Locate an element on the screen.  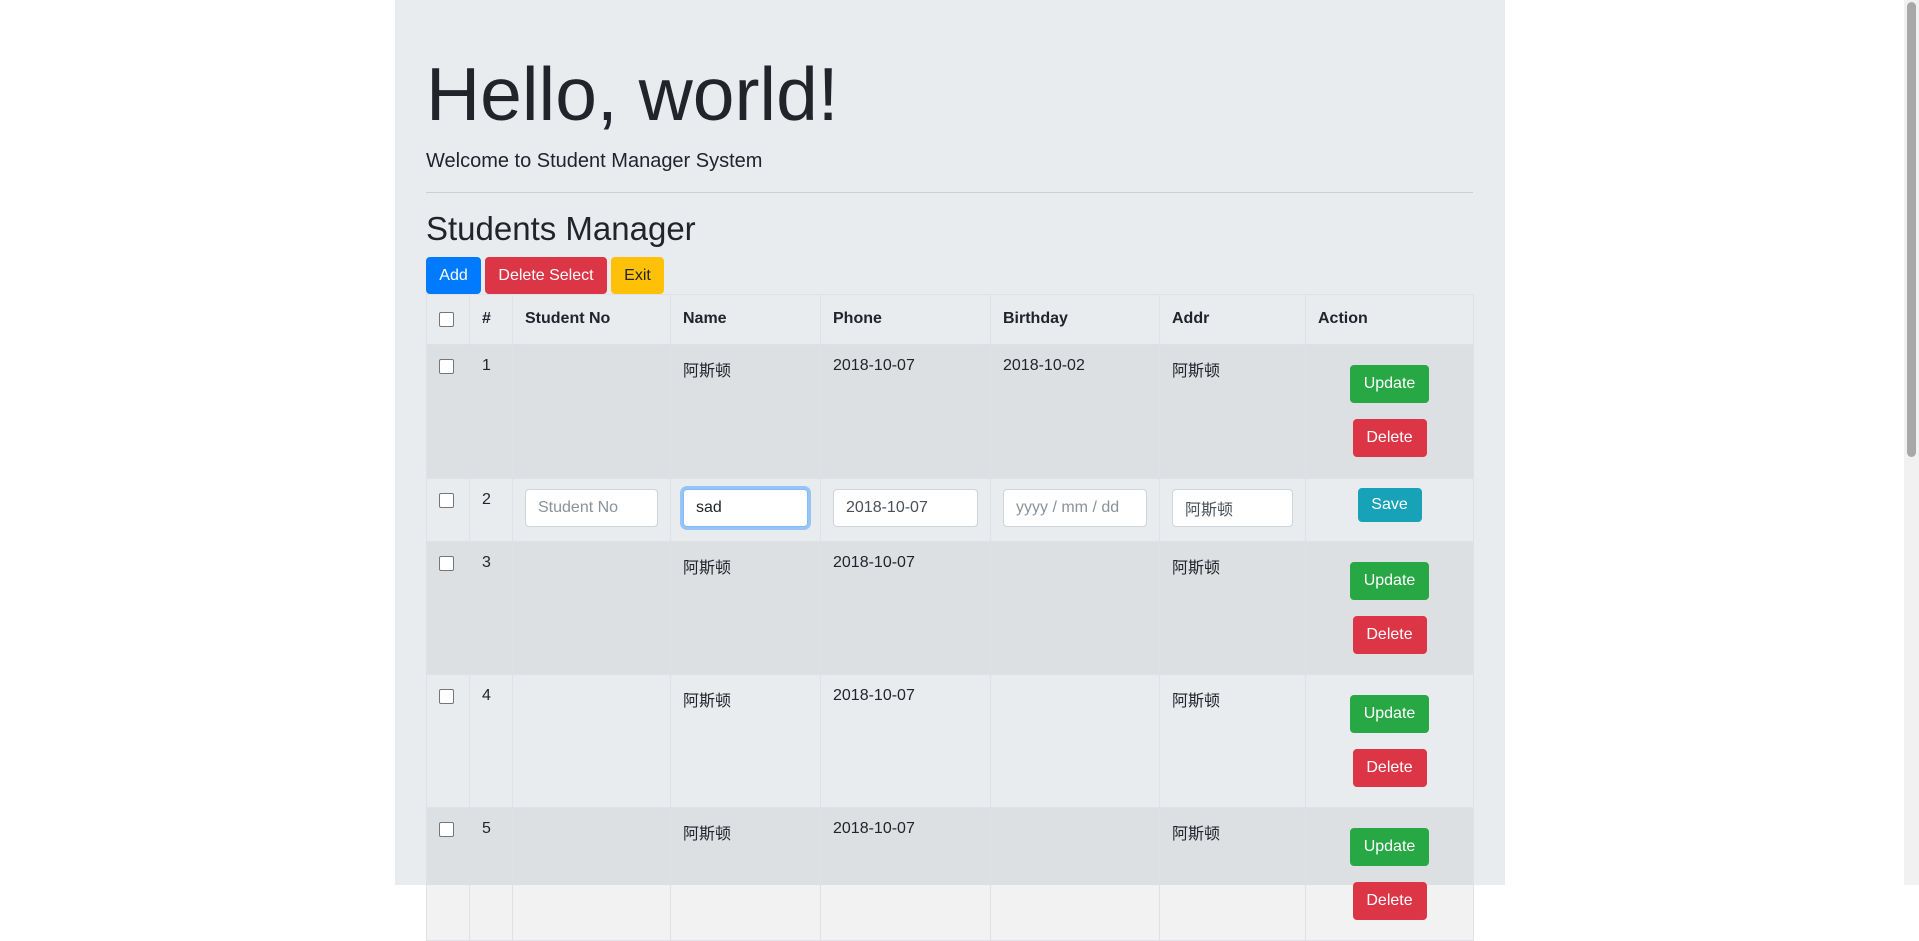
action-cell: Save is located at coordinates (1389, 510).